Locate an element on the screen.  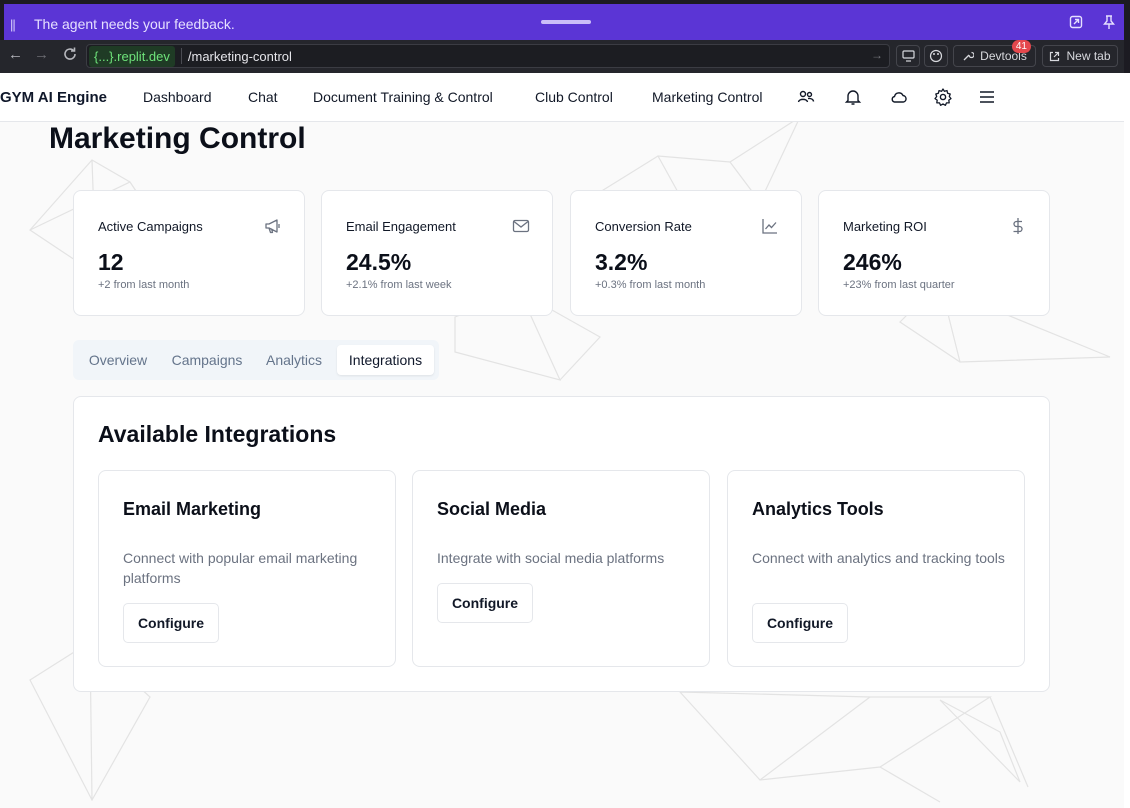
integrations-title: Available Integrations is located at coordinates (217, 434).